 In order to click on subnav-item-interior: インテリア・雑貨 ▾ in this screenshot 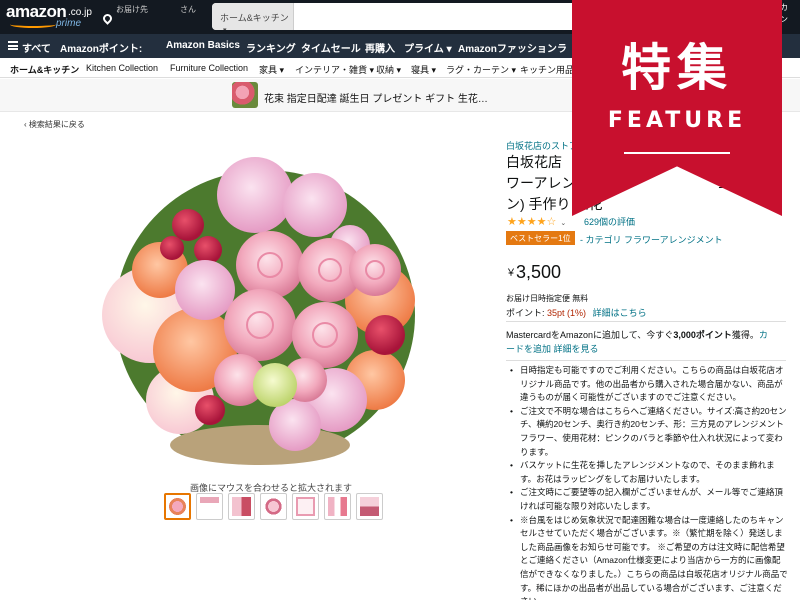, I will do `click(334, 69)`.